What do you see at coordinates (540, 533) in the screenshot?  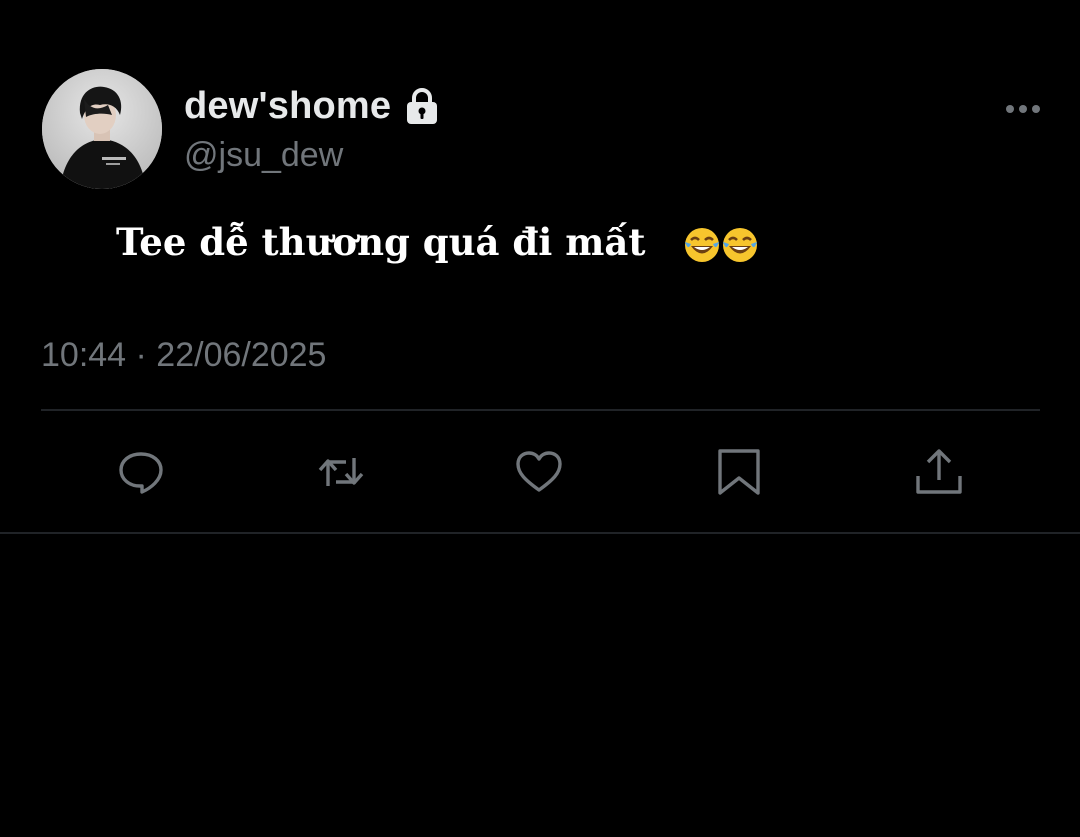 I see `bottom-divider` at bounding box center [540, 533].